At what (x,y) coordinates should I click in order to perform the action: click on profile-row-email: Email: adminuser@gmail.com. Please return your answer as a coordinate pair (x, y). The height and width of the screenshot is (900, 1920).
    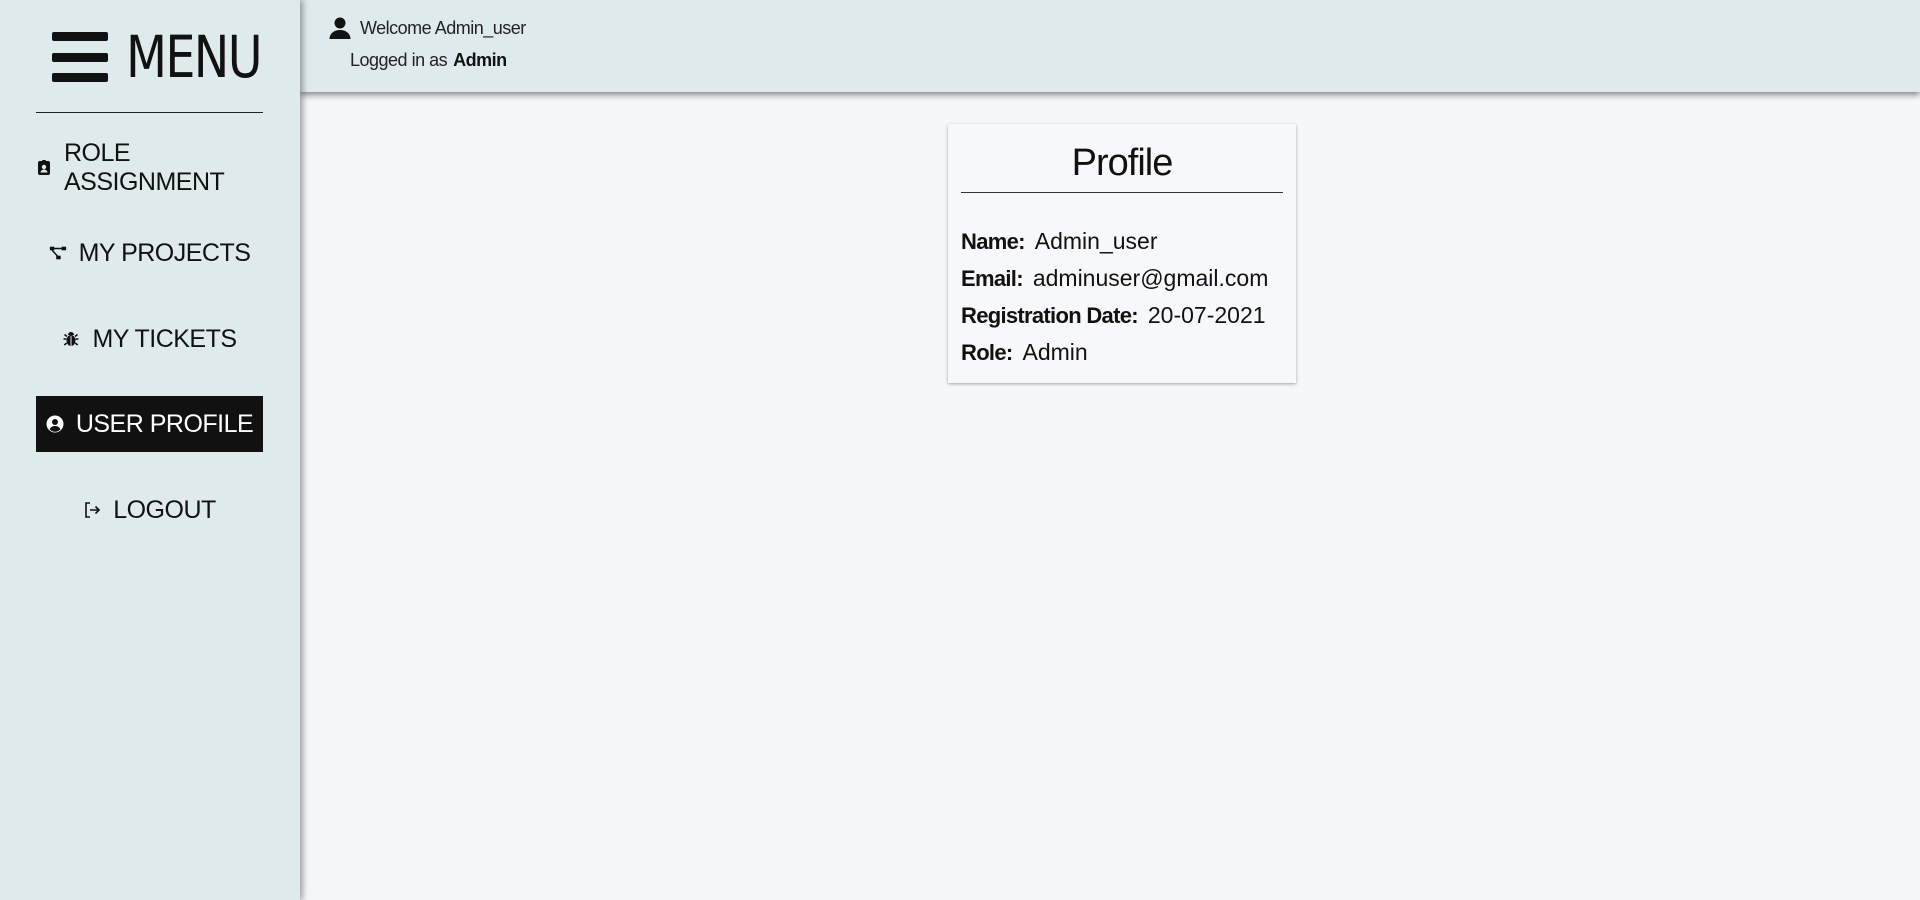
    Looking at the image, I should click on (1114, 278).